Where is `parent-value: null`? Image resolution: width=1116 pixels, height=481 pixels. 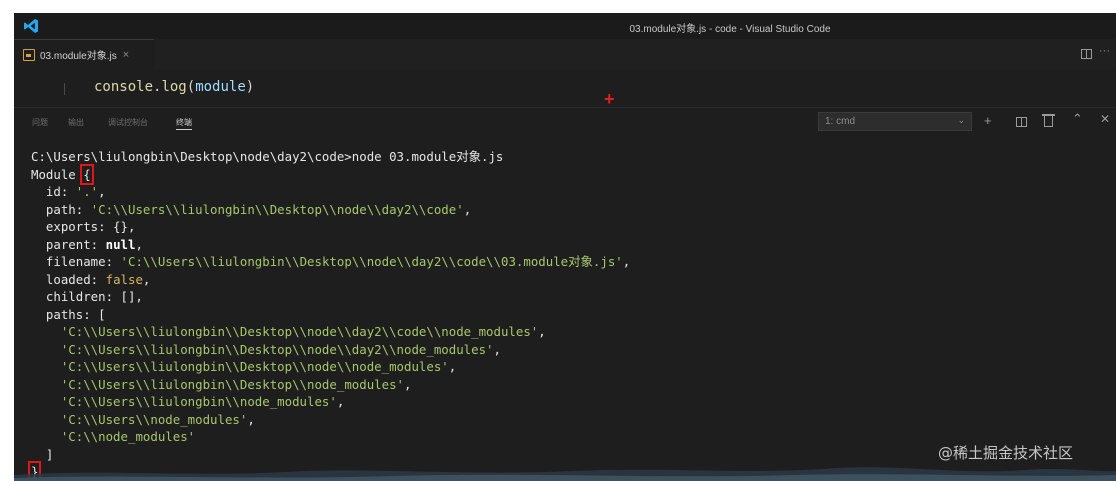 parent-value: null is located at coordinates (120, 244).